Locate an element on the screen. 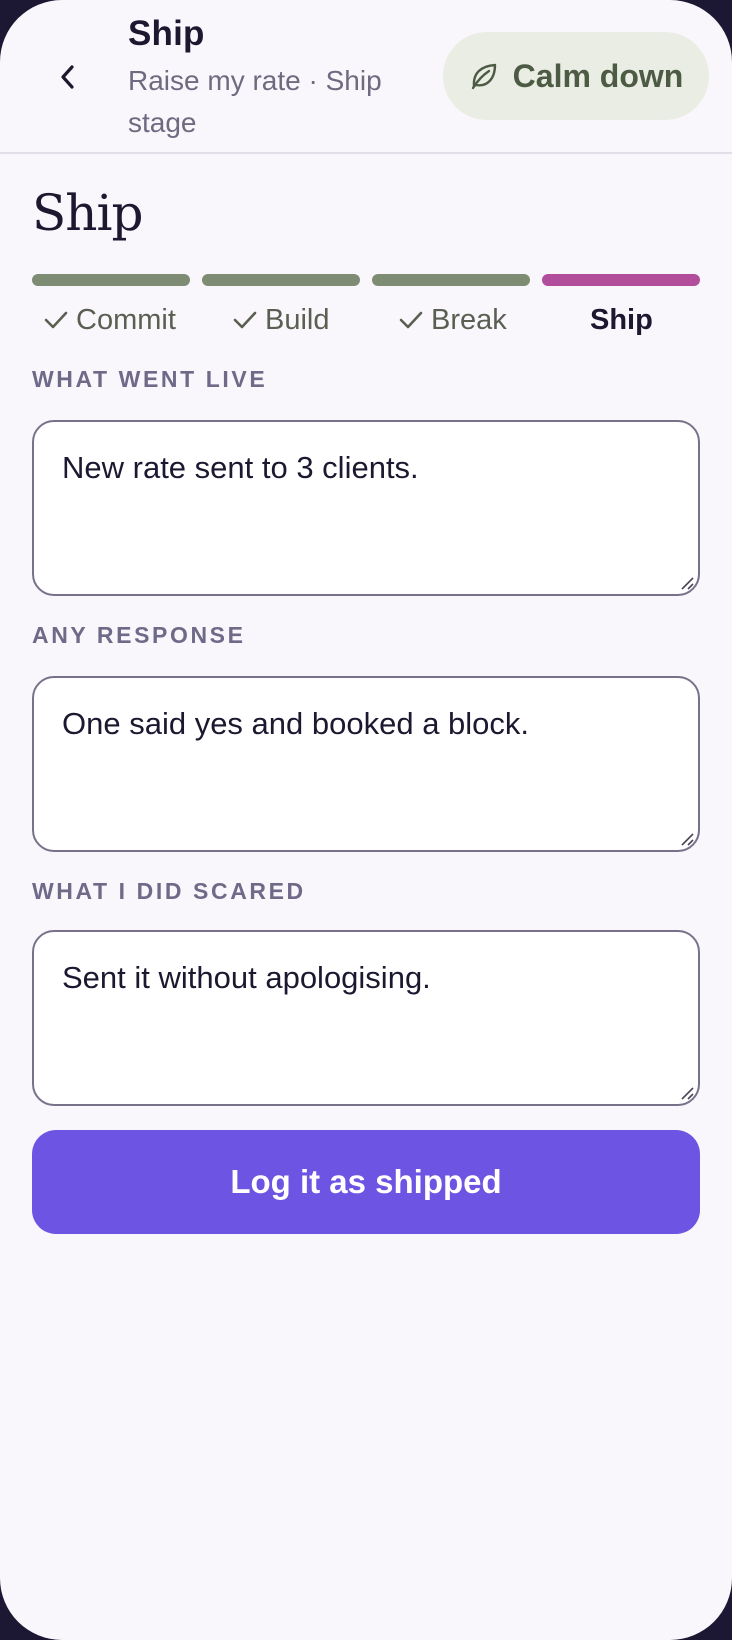  step-build: Build is located at coordinates (281, 320).